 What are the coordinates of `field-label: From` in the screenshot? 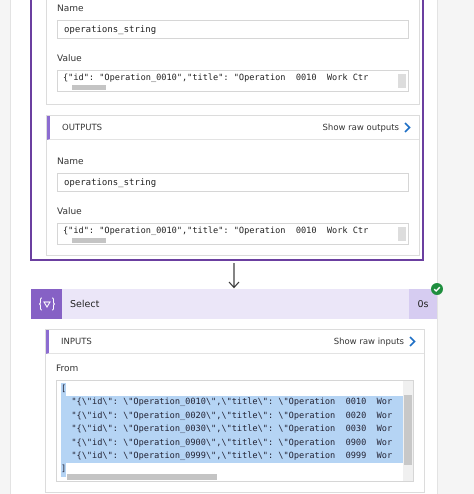 It's located at (68, 369).